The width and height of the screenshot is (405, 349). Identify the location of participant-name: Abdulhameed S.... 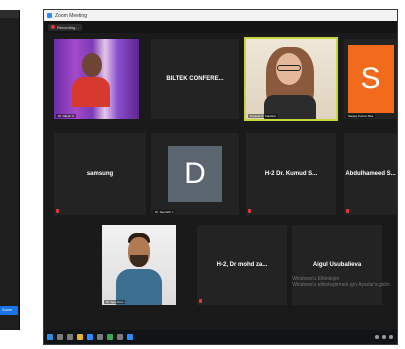
(370, 174).